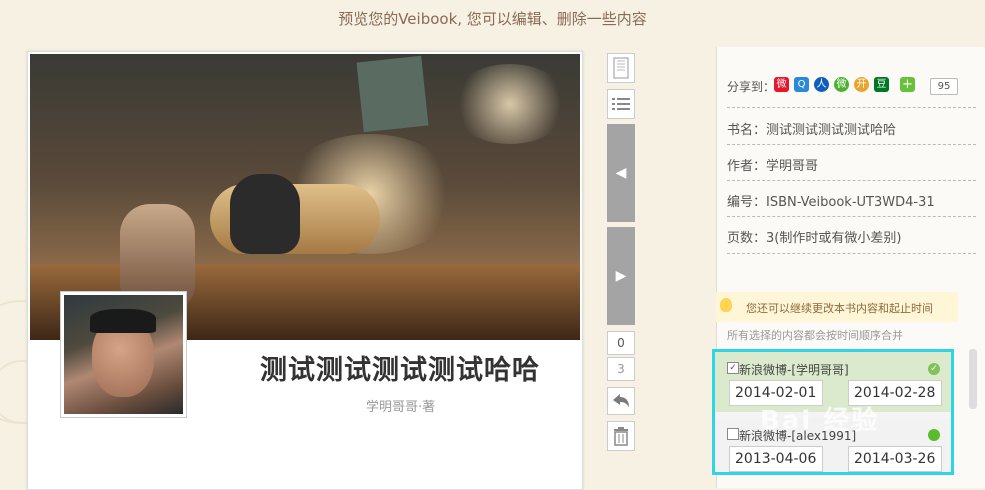  Describe the element at coordinates (123, 354) in the screenshot. I see `avatar` at that location.